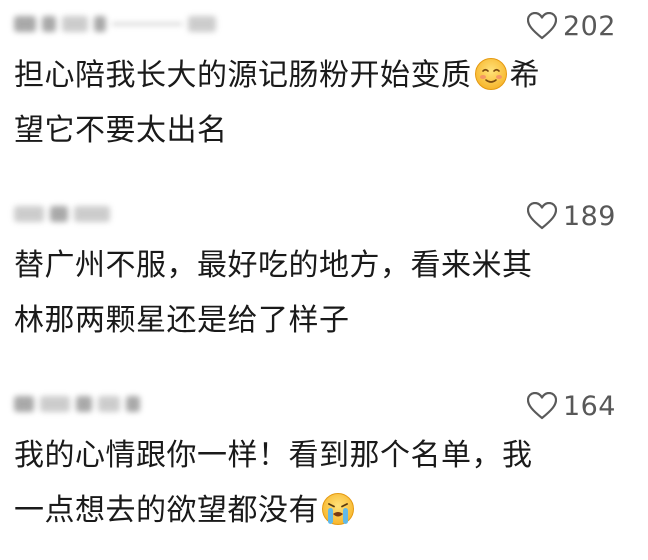  What do you see at coordinates (182, 320) in the screenshot?
I see `comment-text-line: 林那两颗星还是给了样子` at bounding box center [182, 320].